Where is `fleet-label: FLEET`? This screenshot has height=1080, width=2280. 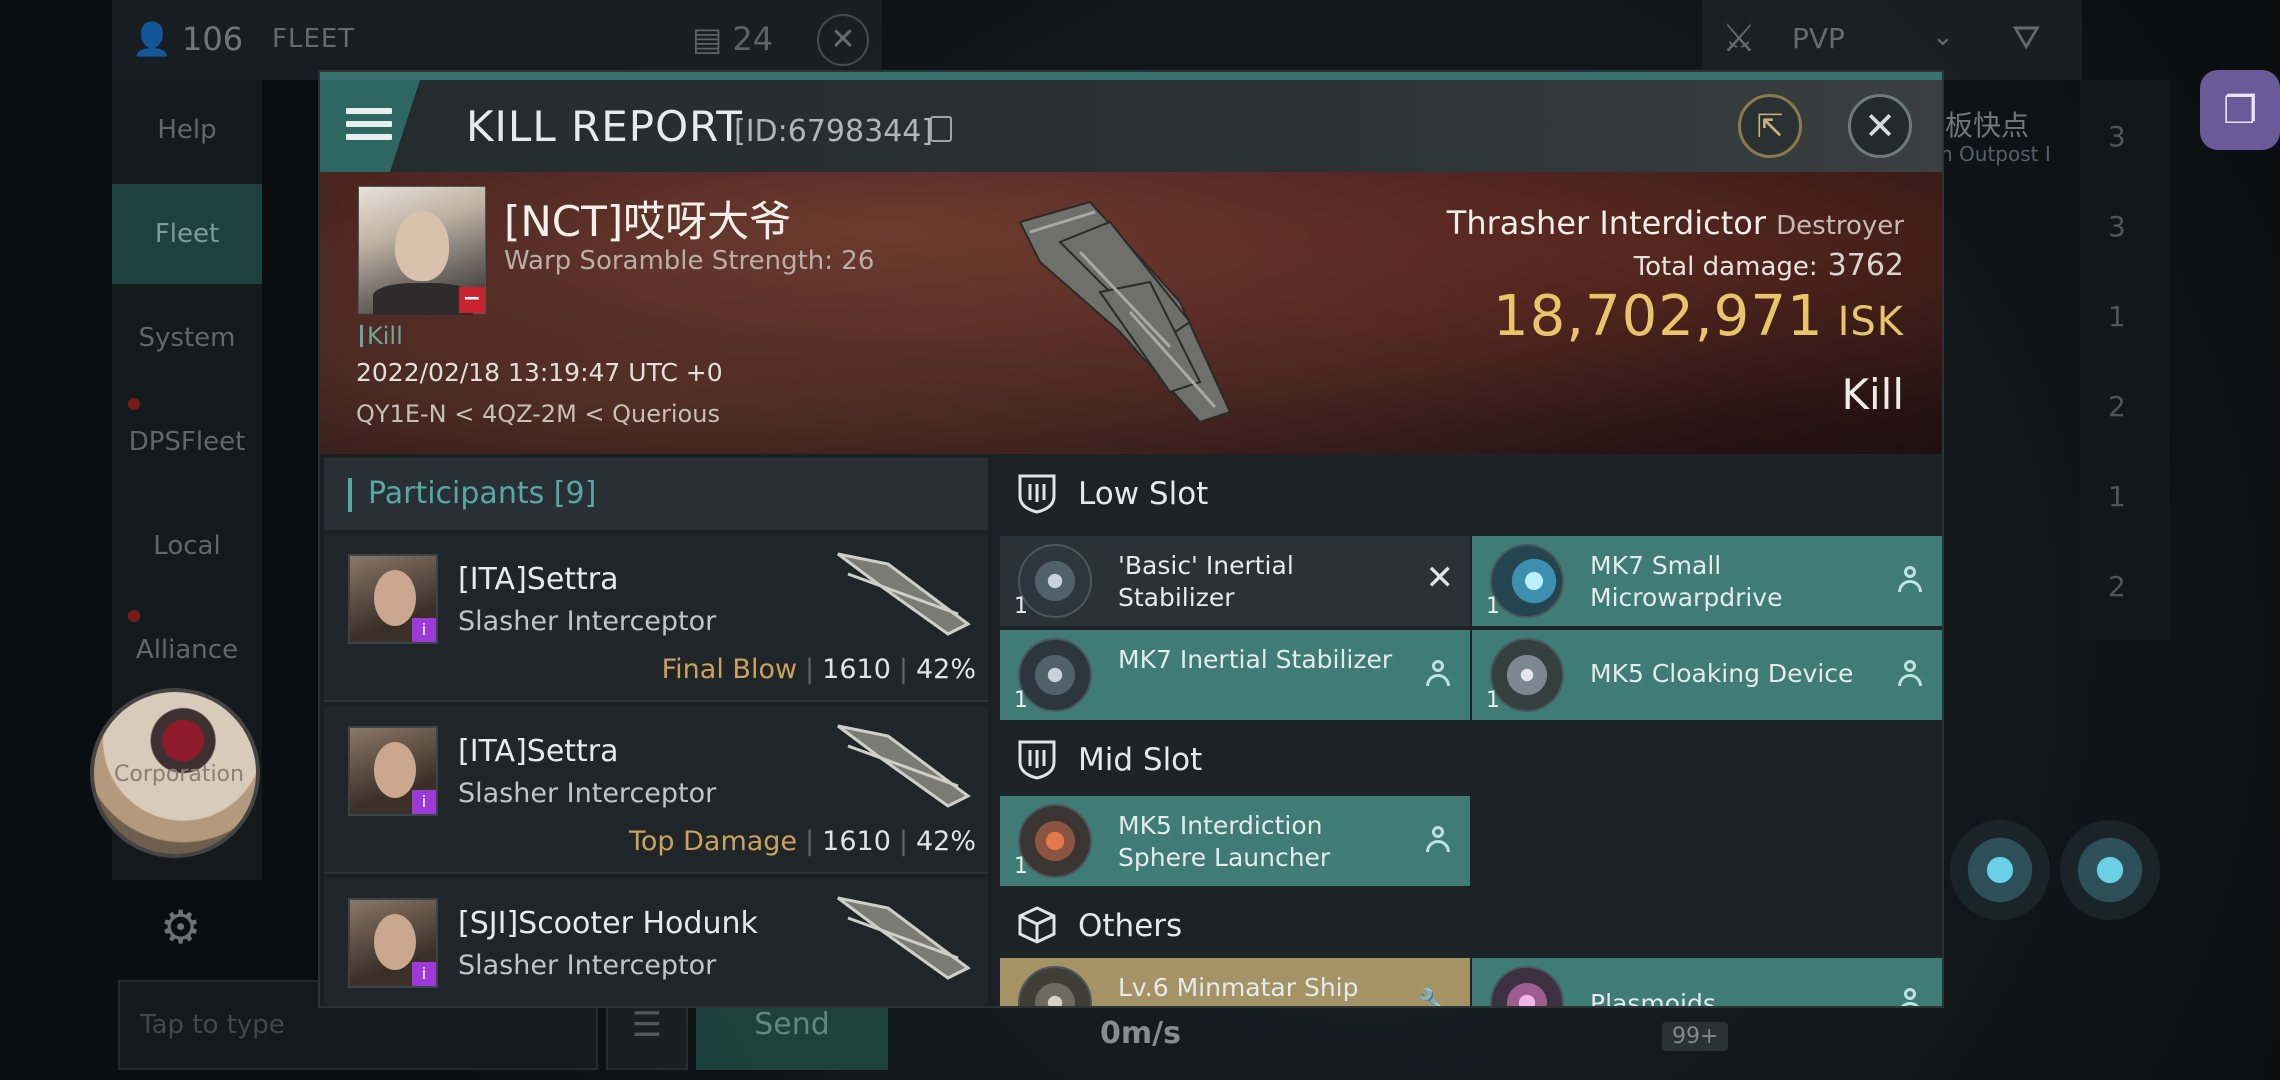 fleet-label: FLEET is located at coordinates (314, 39).